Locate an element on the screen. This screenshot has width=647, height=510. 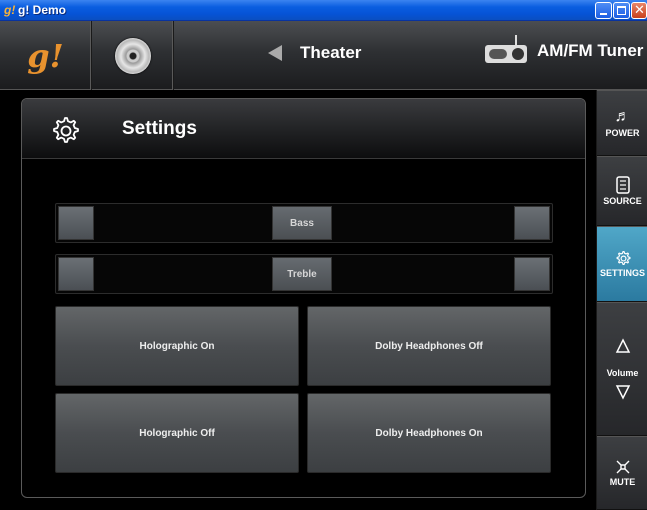
sidebar-item-label: MUTE is located at coordinates (622, 482).